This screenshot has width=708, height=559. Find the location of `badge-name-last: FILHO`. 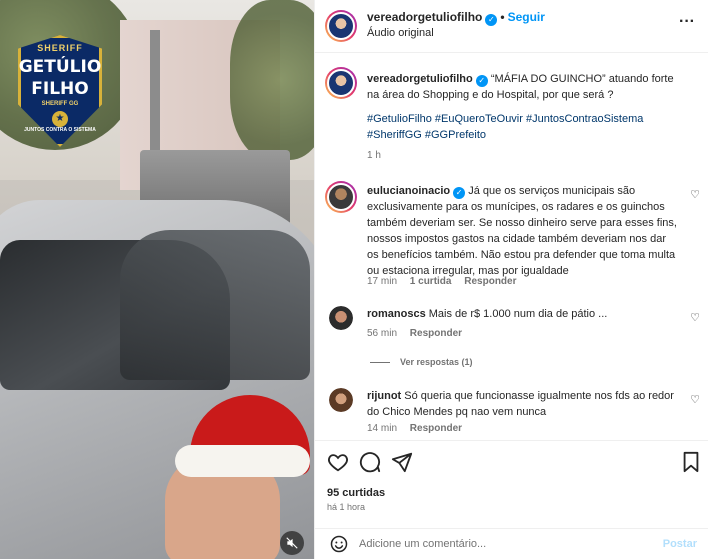

badge-name-last: FILHO is located at coordinates (60, 89).